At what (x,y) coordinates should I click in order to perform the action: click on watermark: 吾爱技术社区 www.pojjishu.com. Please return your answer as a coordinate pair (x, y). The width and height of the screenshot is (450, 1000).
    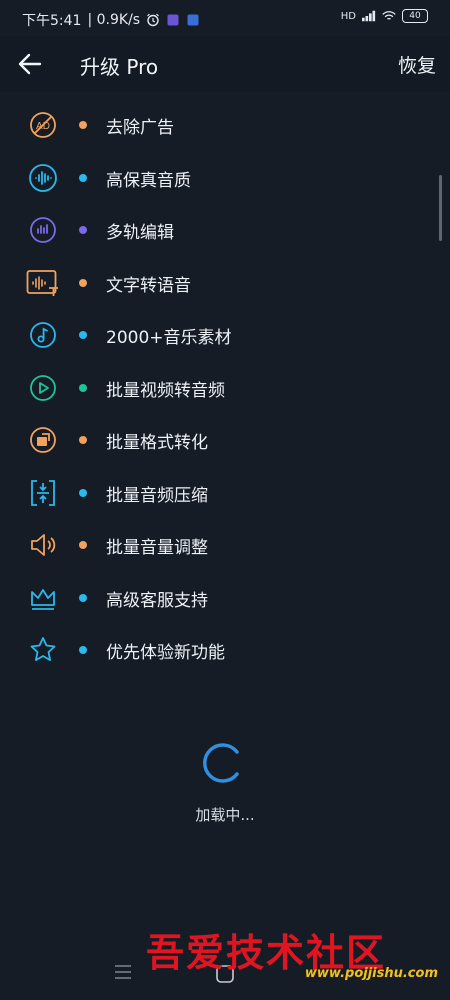
    Looking at the image, I should click on (296, 955).